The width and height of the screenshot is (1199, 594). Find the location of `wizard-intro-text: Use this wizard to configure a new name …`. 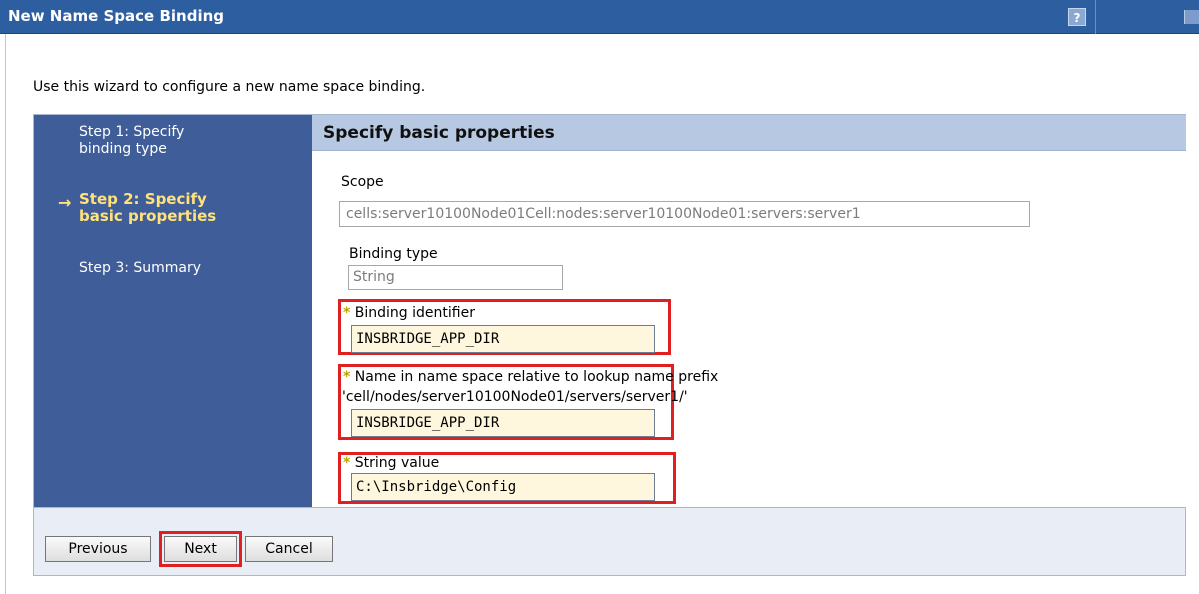

wizard-intro-text: Use this wizard to configure a new name … is located at coordinates (229, 87).